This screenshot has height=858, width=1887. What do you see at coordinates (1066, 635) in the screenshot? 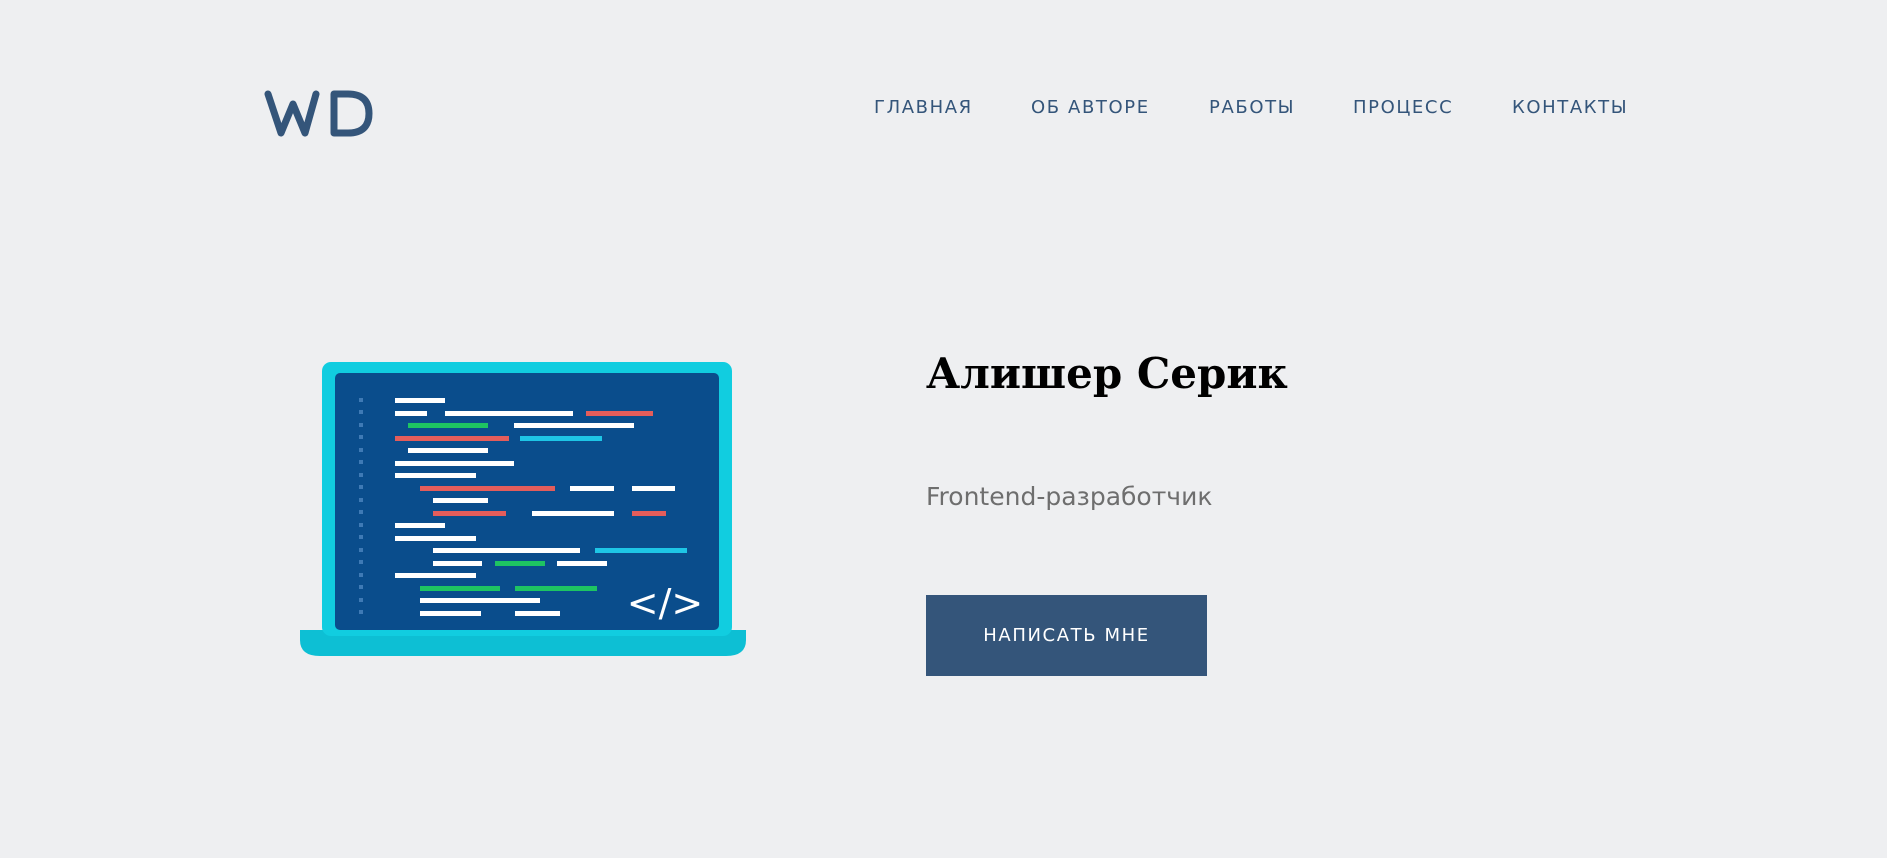
I see `contact-me-button: НАПИСАТЬ МНЕ` at bounding box center [1066, 635].